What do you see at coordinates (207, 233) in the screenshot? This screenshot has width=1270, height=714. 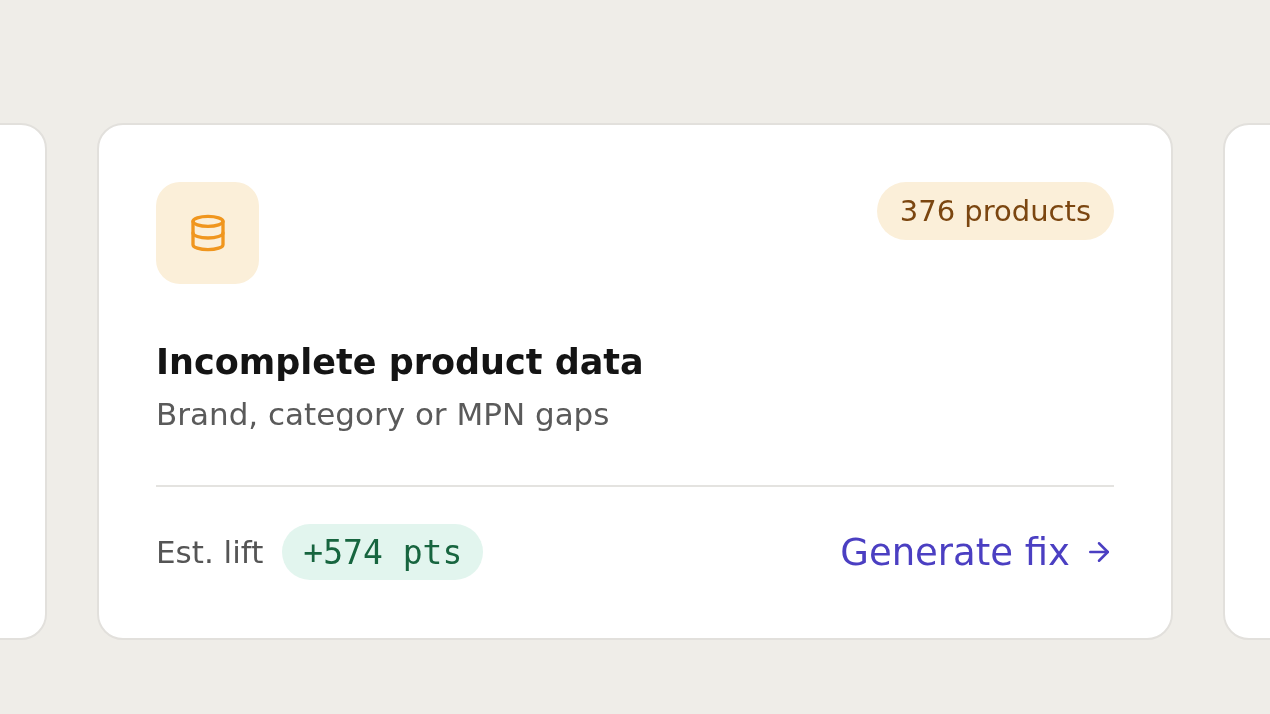 I see `database-icon` at bounding box center [207, 233].